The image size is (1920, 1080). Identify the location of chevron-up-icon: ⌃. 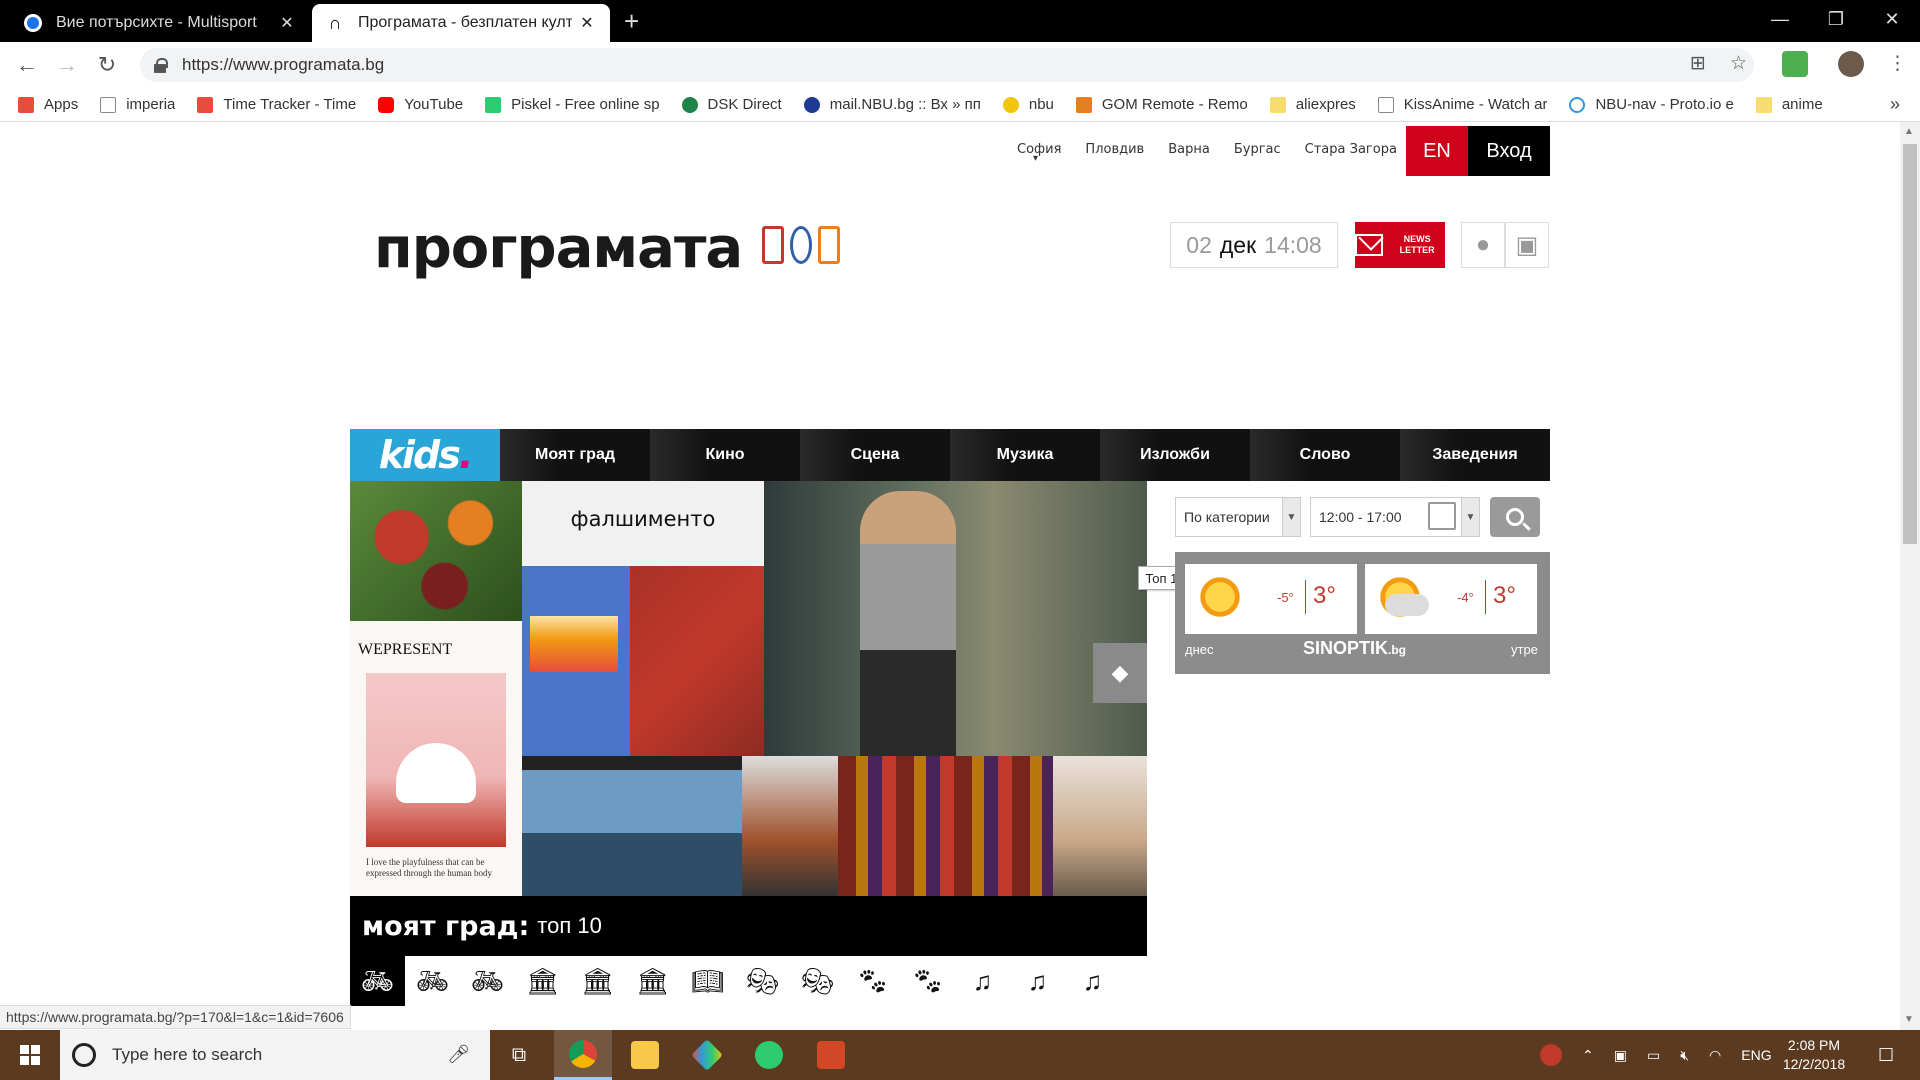
(1588, 1055).